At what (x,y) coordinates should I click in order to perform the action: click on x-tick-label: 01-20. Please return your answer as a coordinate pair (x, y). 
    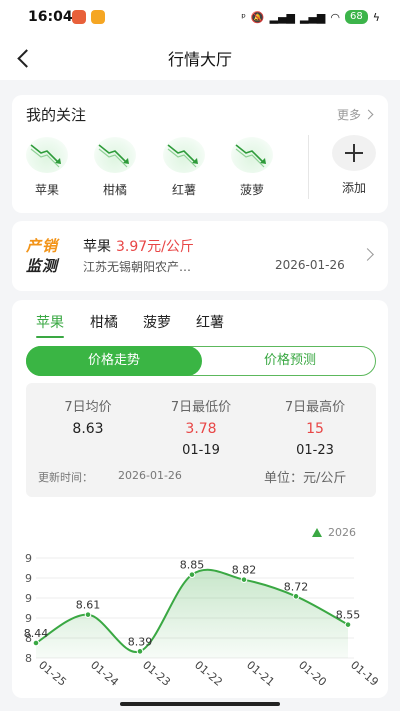
    Looking at the image, I should click on (312, 673).